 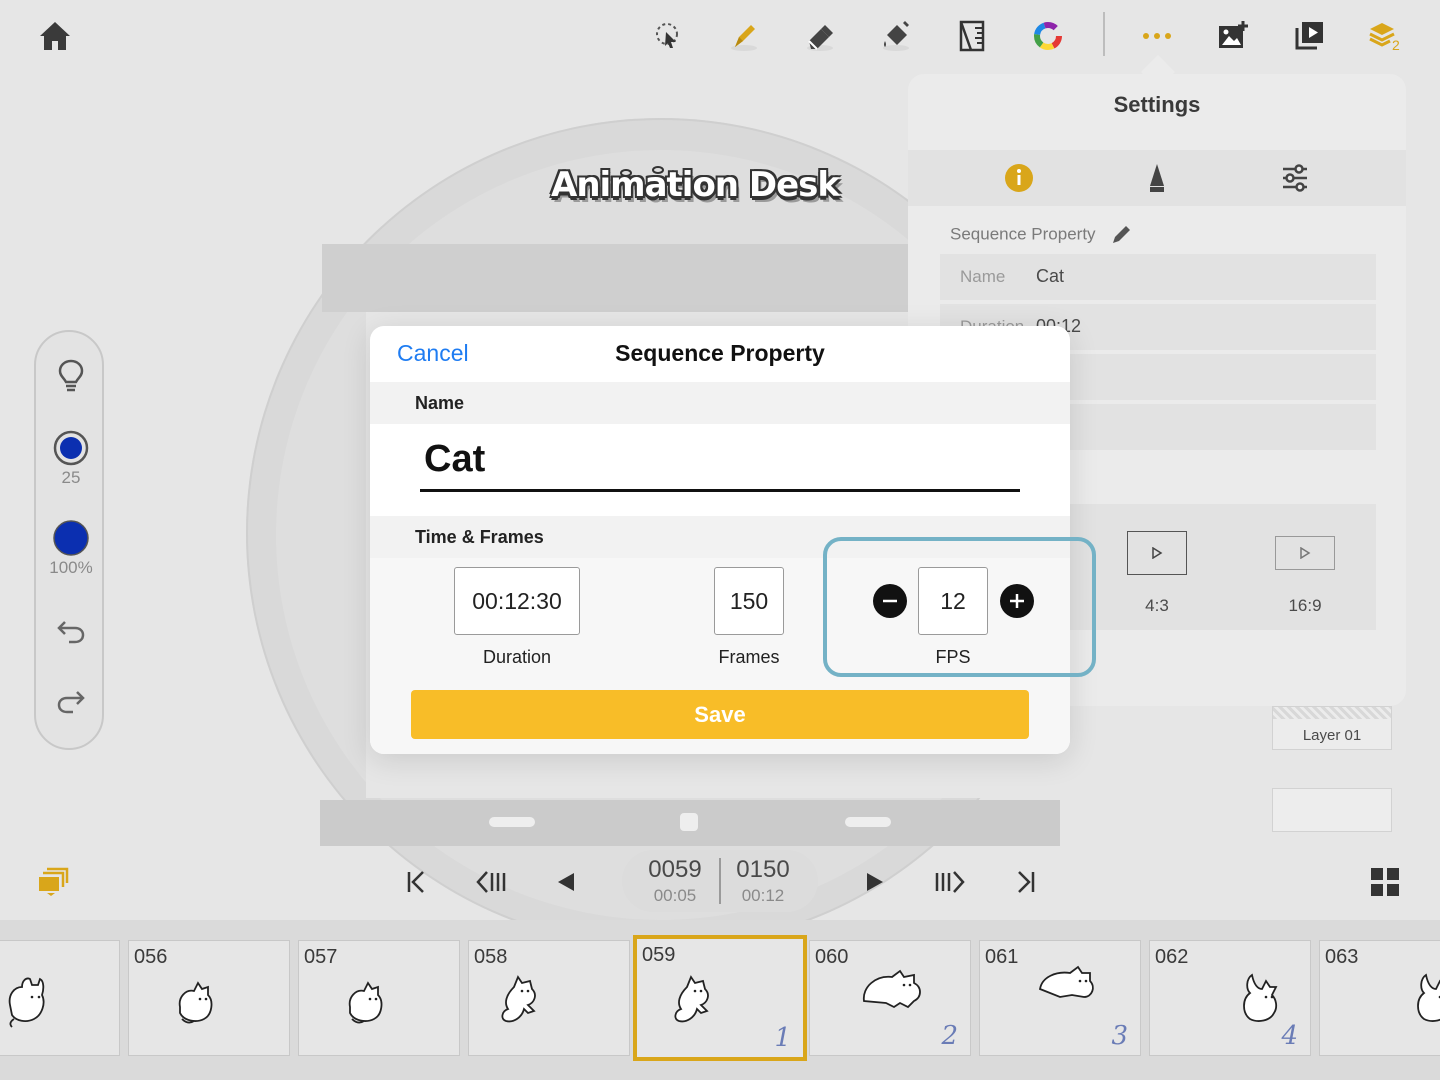 I want to click on frame-number: 059, so click(x=659, y=955).